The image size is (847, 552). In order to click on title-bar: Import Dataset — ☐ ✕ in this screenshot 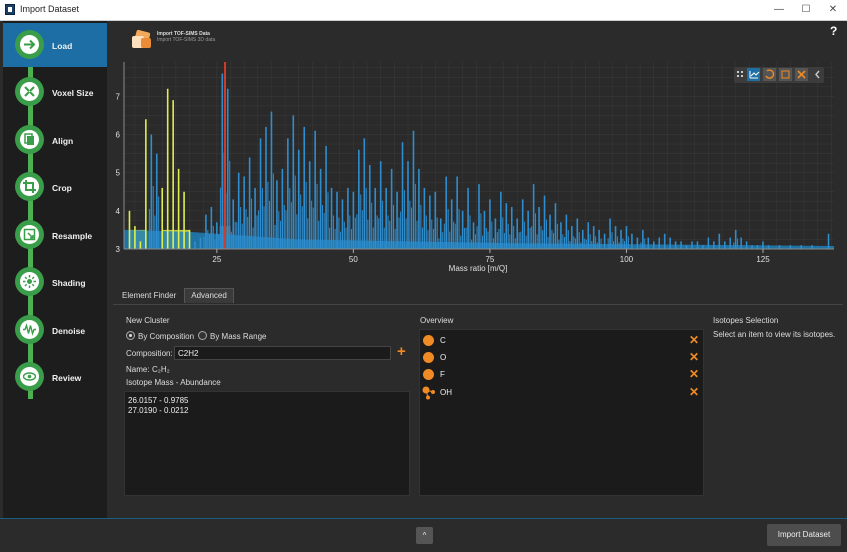, I will do `click(423, 10)`.